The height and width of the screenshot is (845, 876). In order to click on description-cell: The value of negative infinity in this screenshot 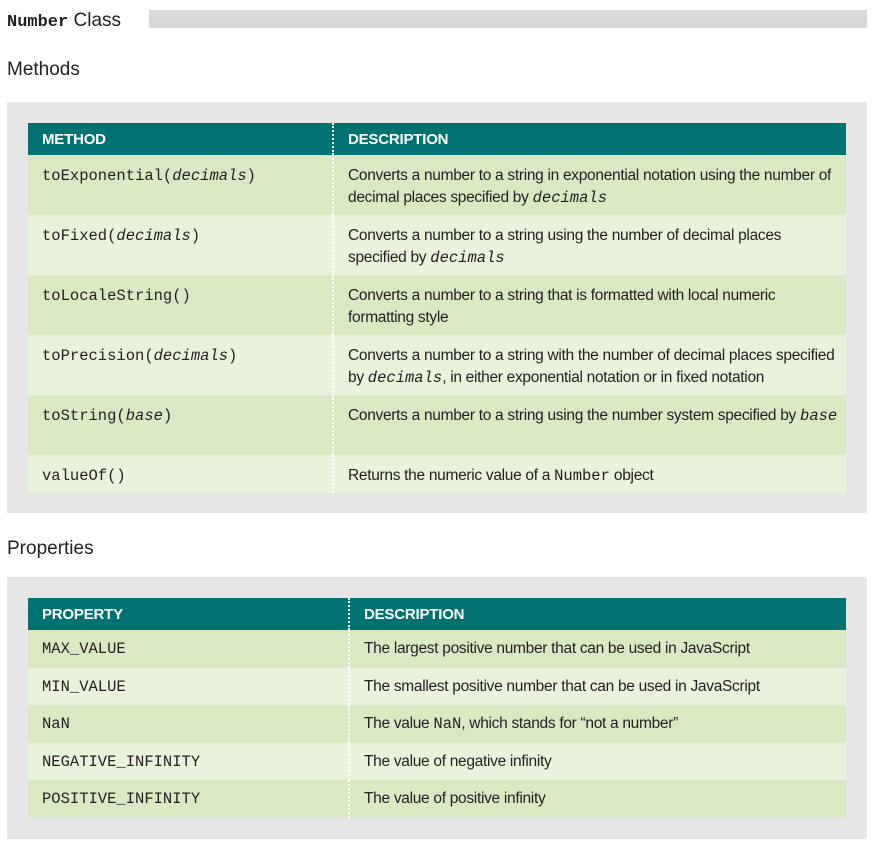, I will do `click(597, 761)`.